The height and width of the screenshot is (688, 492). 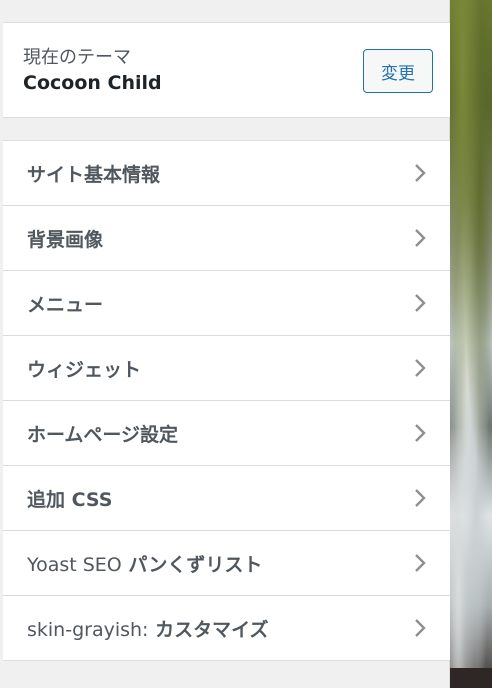 I want to click on menu-item-yoast-breadcrumbs: Yoast SEO パンくずリスト, so click(x=226, y=563).